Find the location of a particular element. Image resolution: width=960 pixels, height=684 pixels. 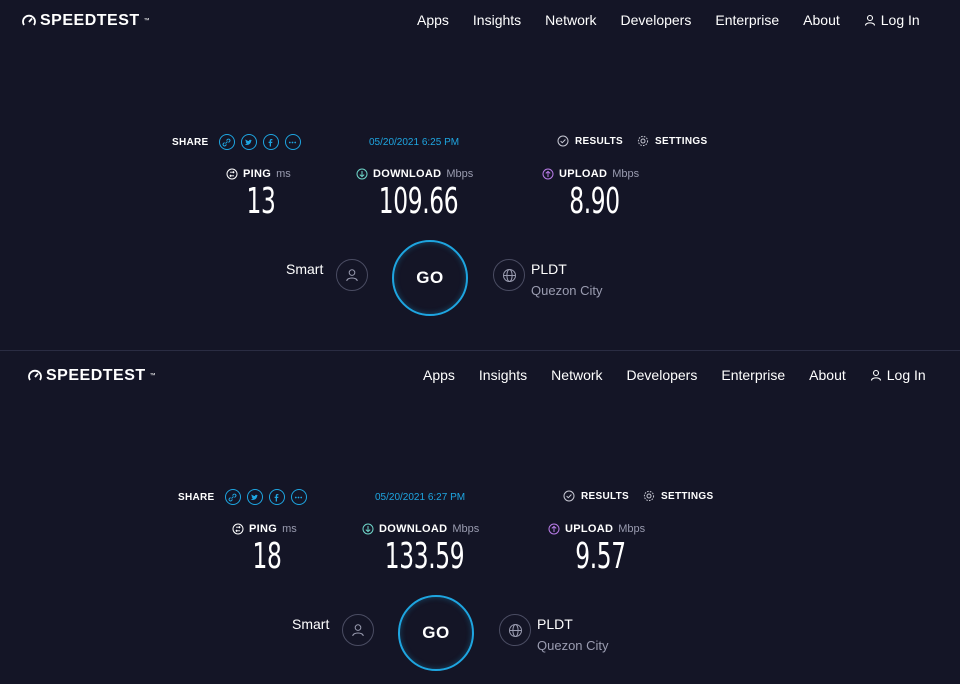

ping-metric: PING ms 13 is located at coordinates (261, 194).